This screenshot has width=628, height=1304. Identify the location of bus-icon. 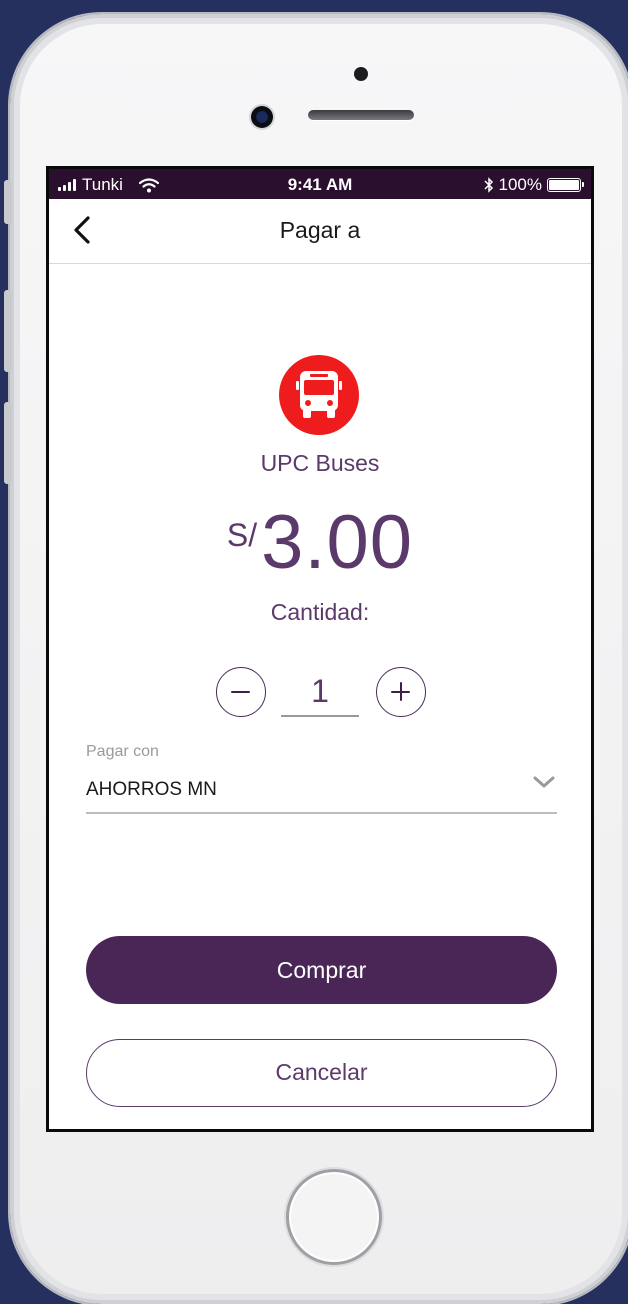
(319, 394).